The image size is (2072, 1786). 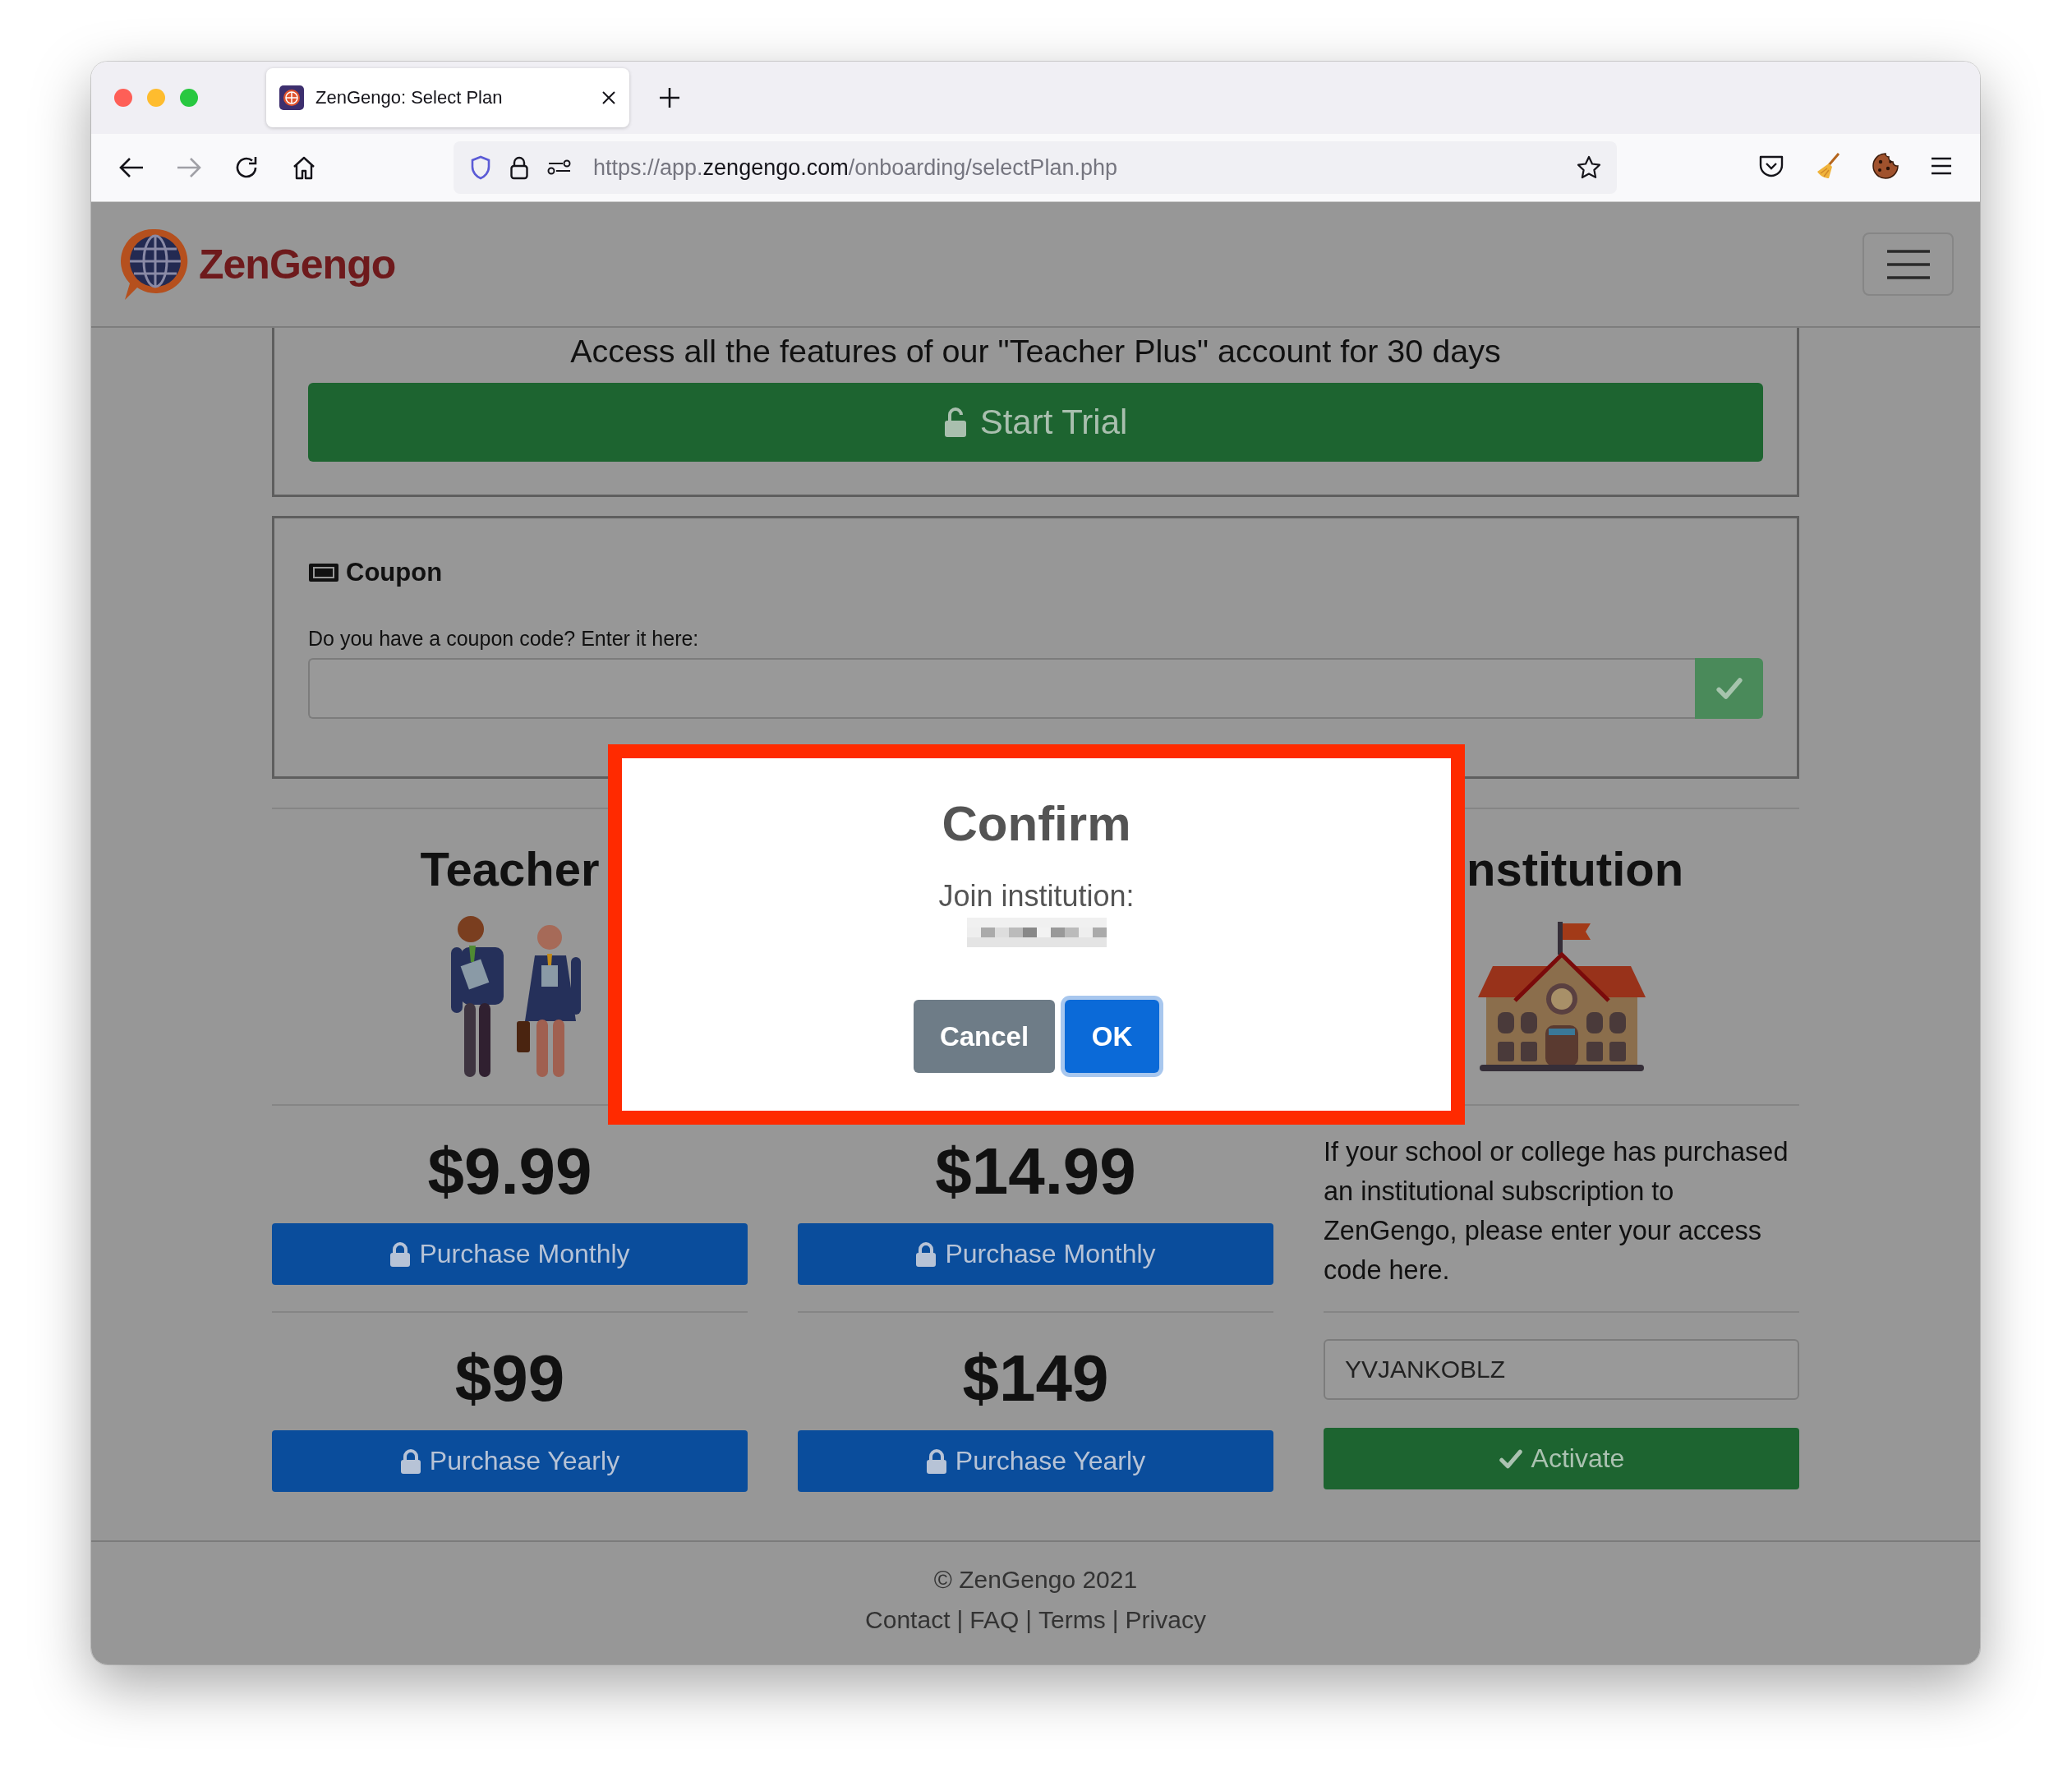 What do you see at coordinates (409, 97) in the screenshot?
I see `tab-title: ZenGengo: Select Plan` at bounding box center [409, 97].